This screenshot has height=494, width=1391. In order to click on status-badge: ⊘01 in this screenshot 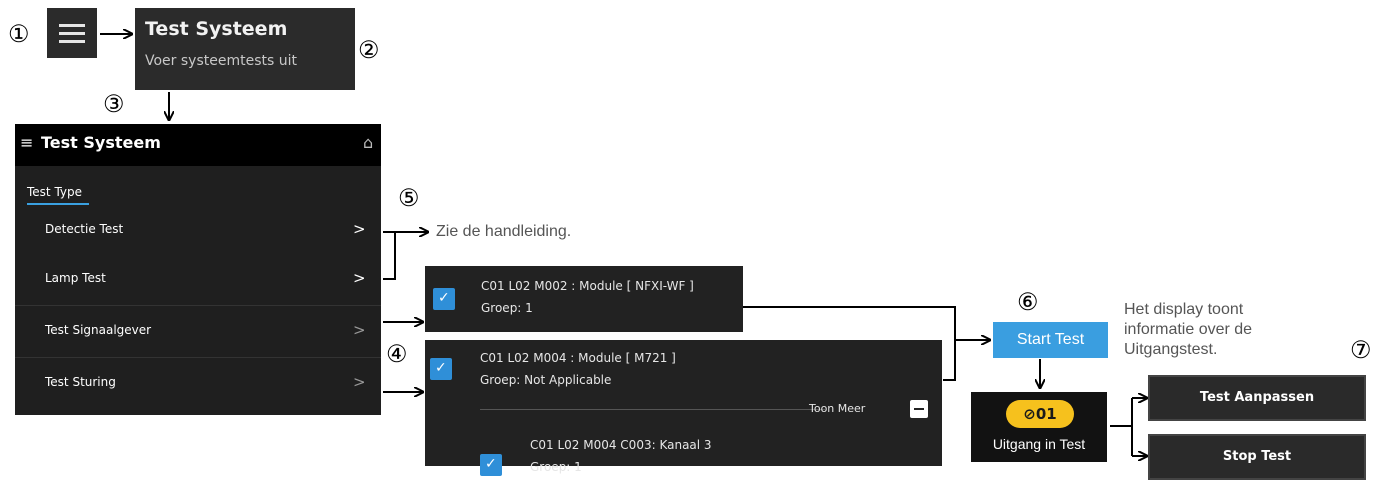, I will do `click(1040, 414)`.